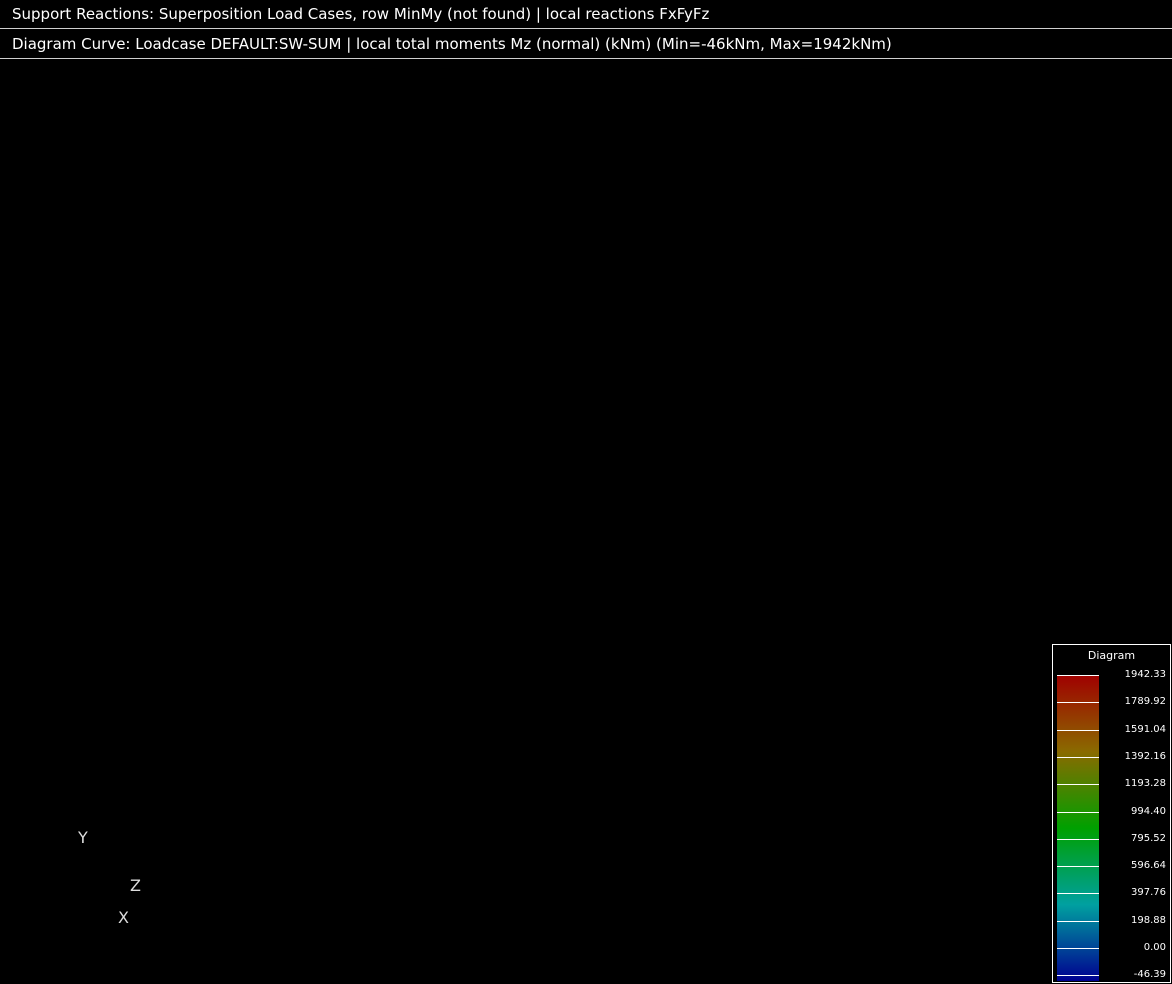 This screenshot has height=984, width=1172. What do you see at coordinates (1148, 811) in the screenshot?
I see `legend-label: 994.40` at bounding box center [1148, 811].